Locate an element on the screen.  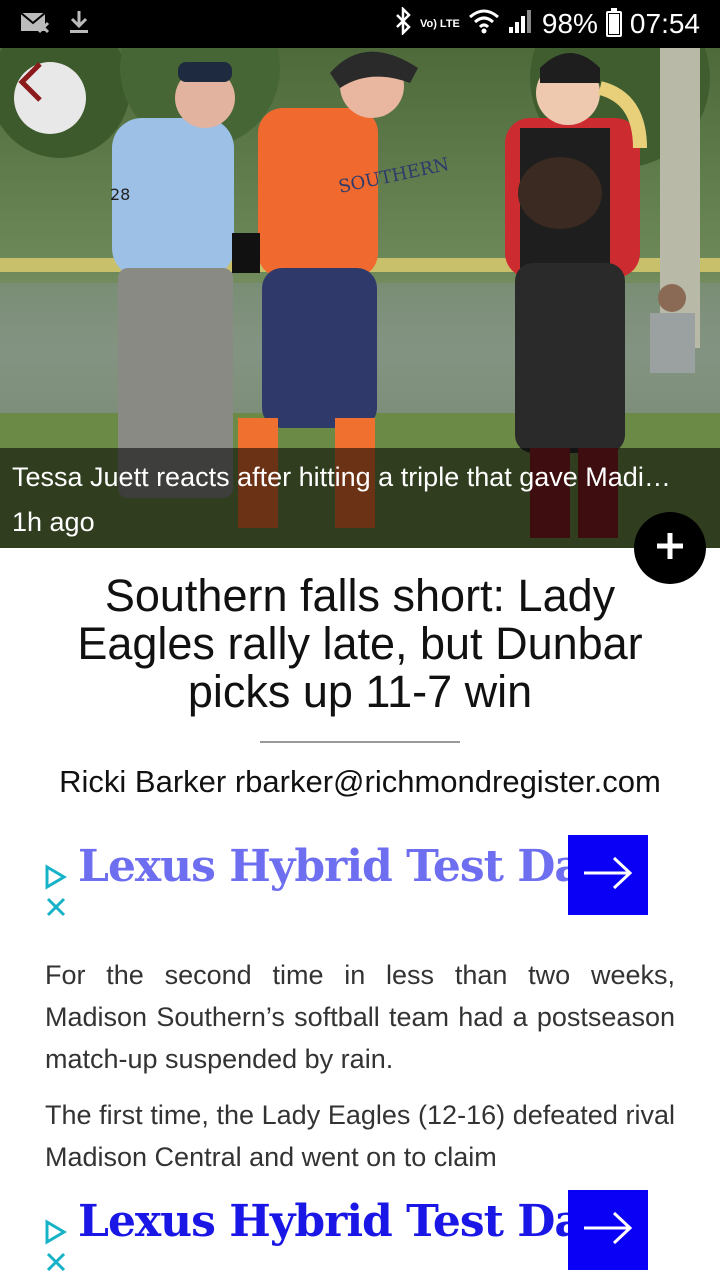
bluetooth-icon is located at coordinates (403, 23).